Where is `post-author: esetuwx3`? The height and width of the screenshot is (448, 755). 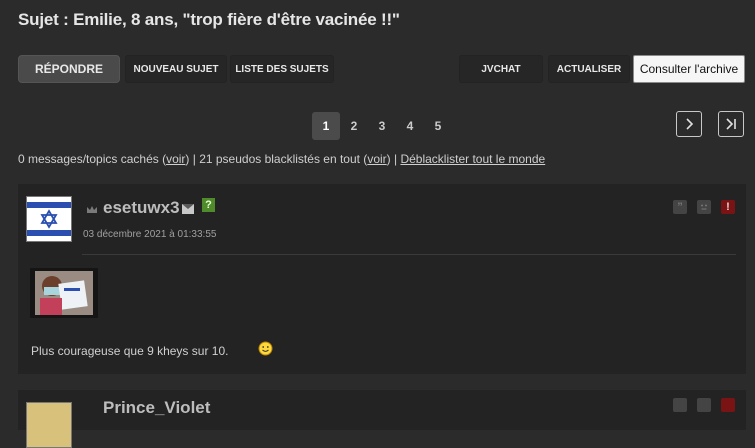
post-author: esetuwx3 is located at coordinates (141, 208).